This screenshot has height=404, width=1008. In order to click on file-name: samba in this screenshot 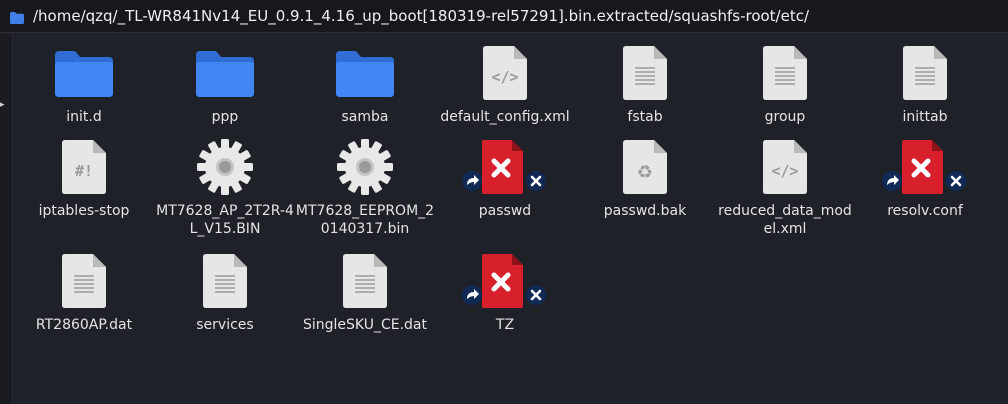, I will do `click(365, 117)`.